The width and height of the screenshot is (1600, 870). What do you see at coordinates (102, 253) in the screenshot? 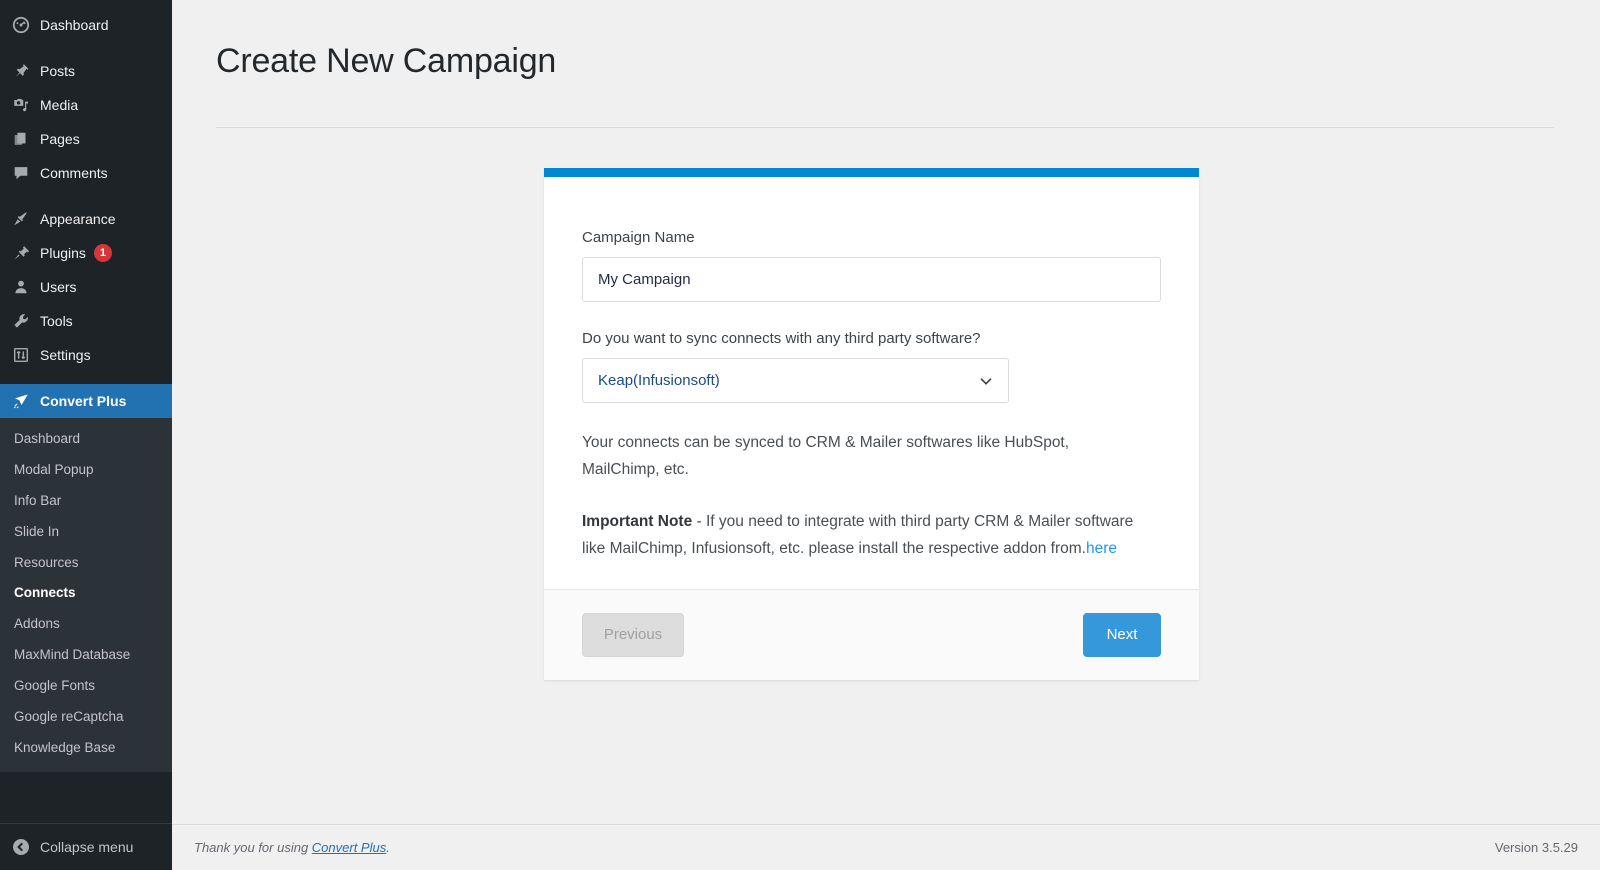
I see `plugins-update-badge: 1` at bounding box center [102, 253].